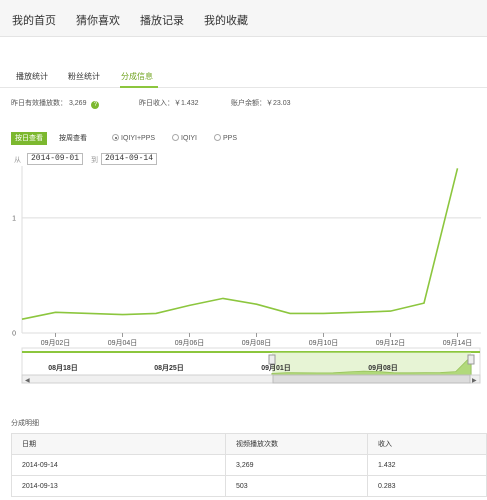  Describe the element at coordinates (63, 368) in the screenshot. I see `navigator-label: 08月18日` at that location.